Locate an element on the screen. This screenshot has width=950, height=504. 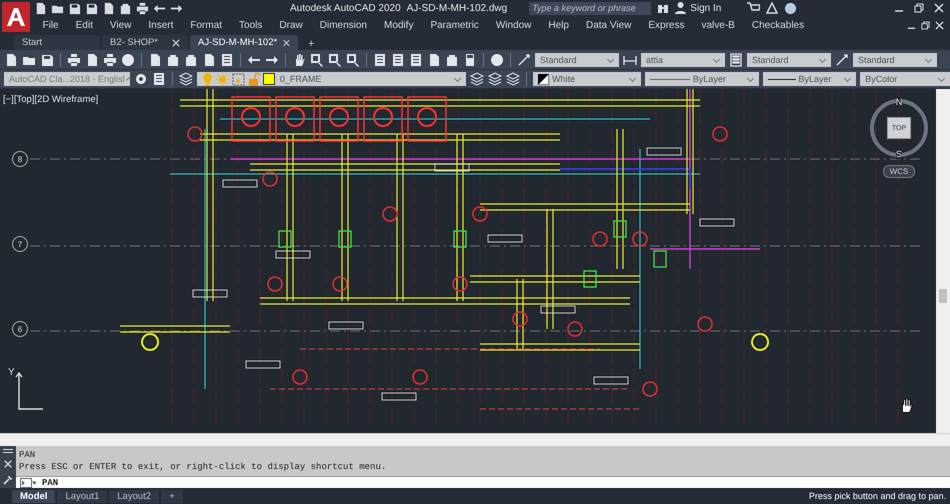
horizontal-scrollbar is located at coordinates (475, 439).